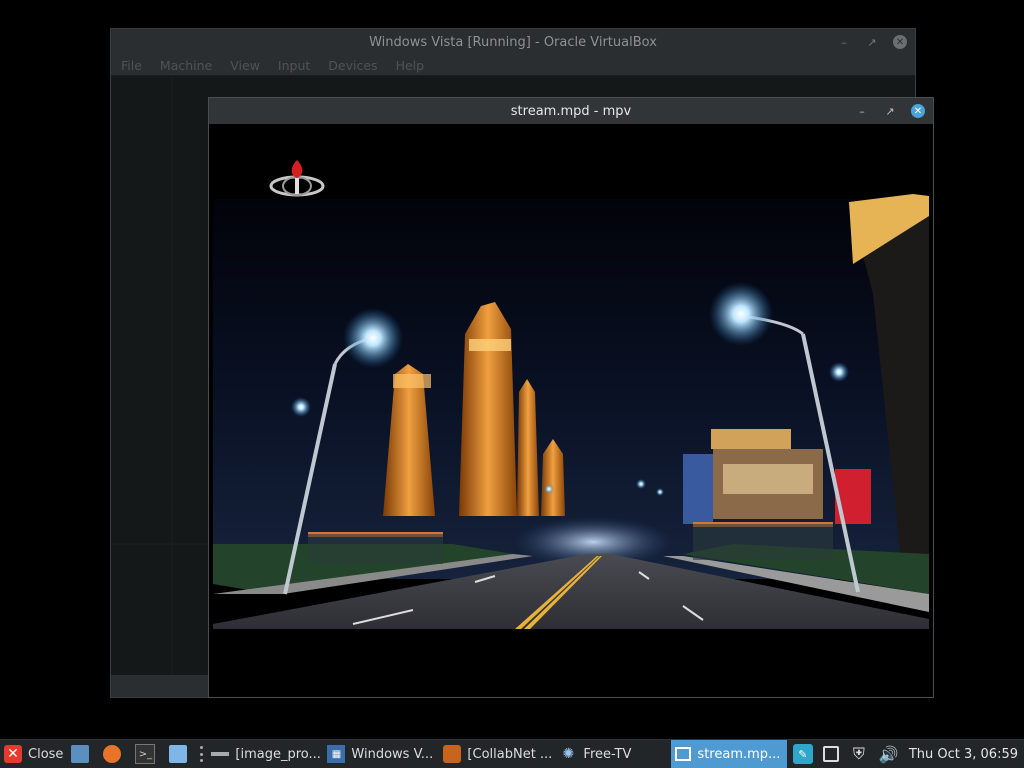  I want to click on collabnet-icon, so click(452, 754).